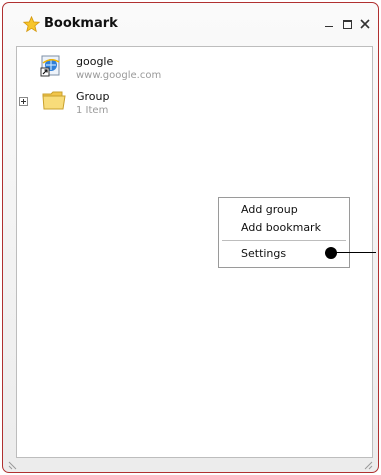 Image resolution: width=381 pixels, height=475 pixels. I want to click on title-bar: Bookmark, so click(190, 23).